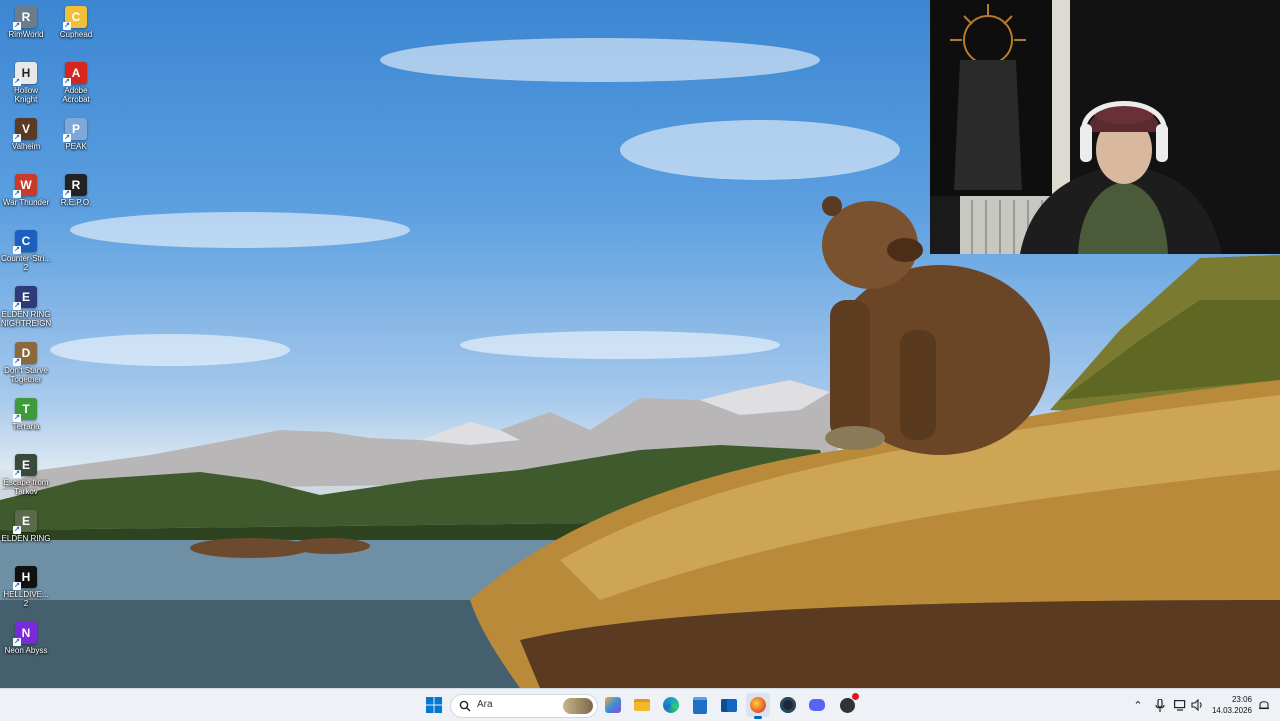  I want to click on desktop-icon-label: PEAK, so click(76, 146).